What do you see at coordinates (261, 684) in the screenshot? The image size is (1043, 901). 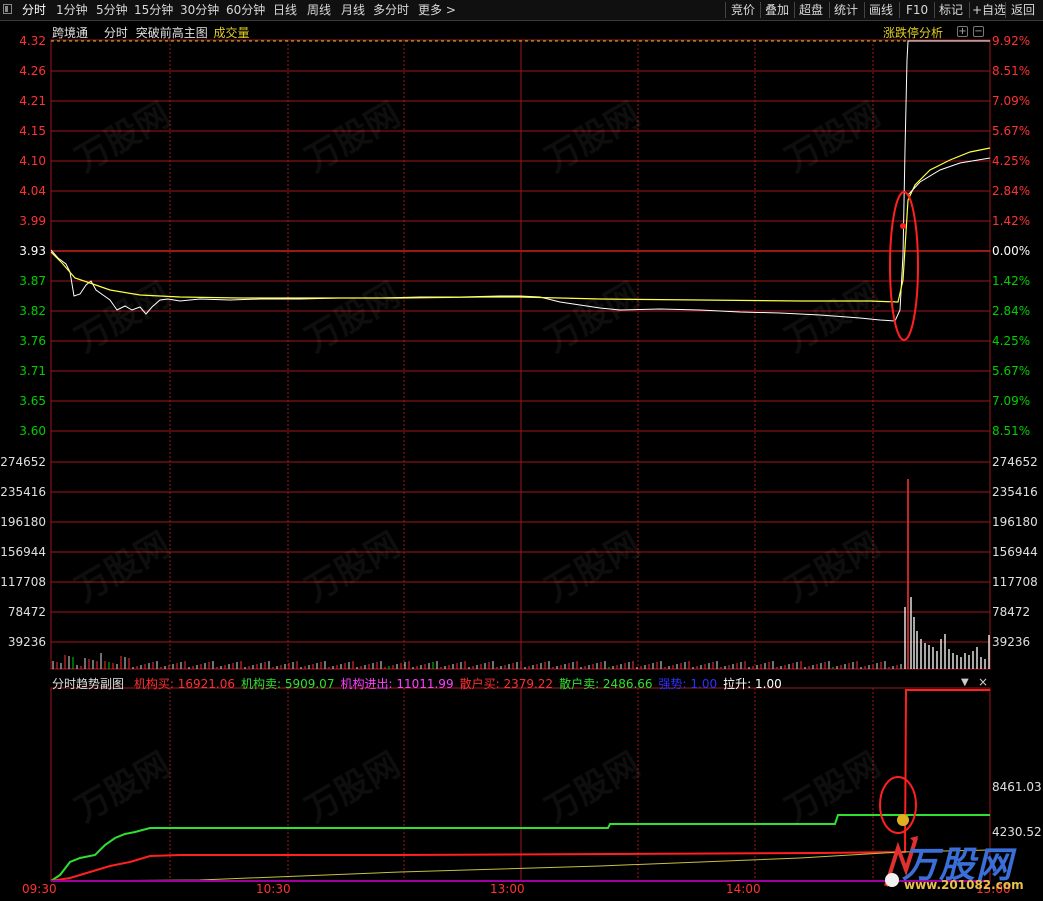 I see `indicator-label: 机构卖:` at bounding box center [261, 684].